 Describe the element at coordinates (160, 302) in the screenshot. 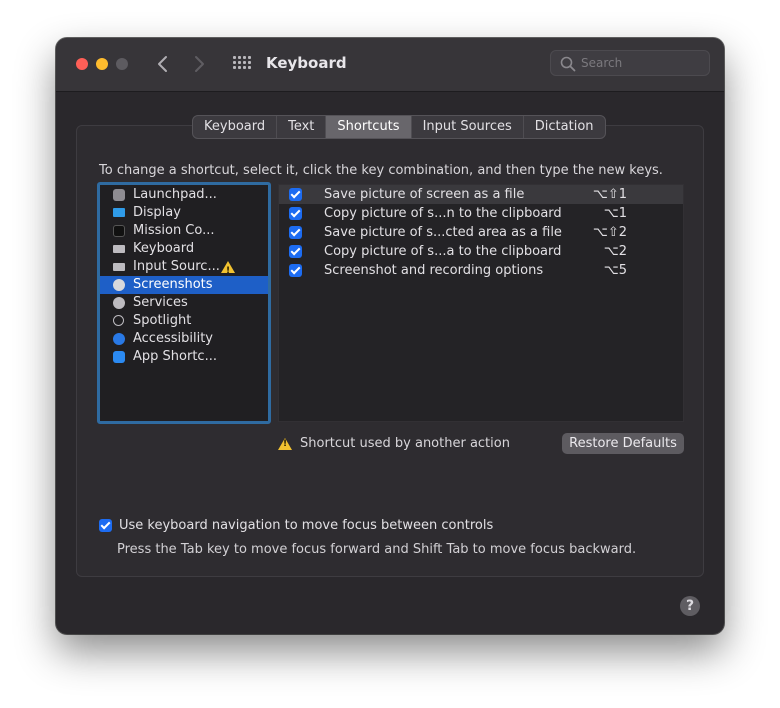

I see `category-label: Services` at that location.